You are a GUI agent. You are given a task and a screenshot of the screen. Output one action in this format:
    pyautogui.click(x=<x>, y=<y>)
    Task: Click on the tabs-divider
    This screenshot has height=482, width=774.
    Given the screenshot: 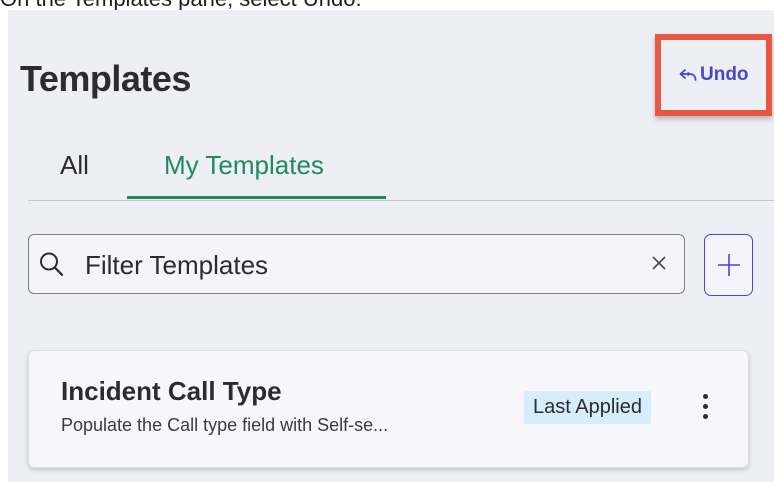 What is the action you would take?
    pyautogui.click(x=401, y=200)
    